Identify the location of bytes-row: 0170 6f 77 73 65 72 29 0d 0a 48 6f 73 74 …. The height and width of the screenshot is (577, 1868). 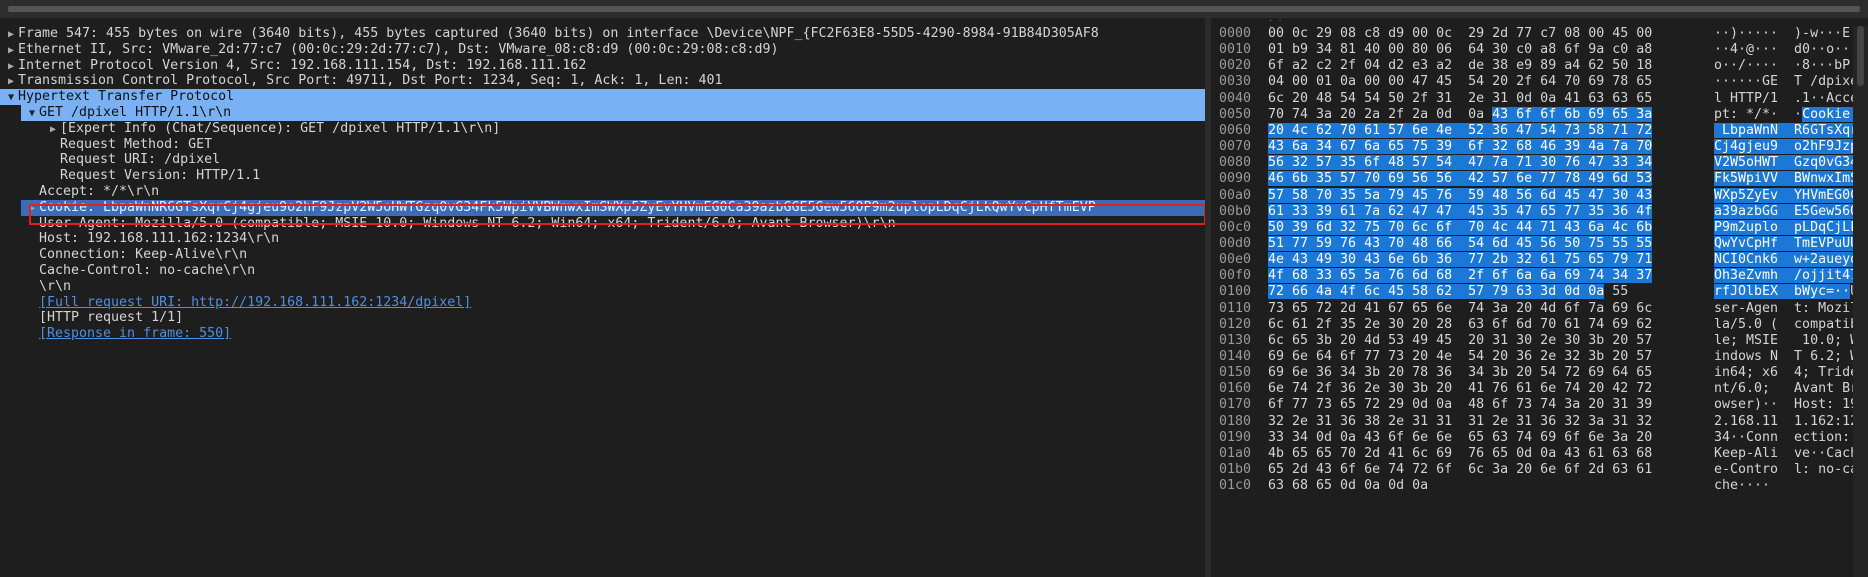
(1539, 405).